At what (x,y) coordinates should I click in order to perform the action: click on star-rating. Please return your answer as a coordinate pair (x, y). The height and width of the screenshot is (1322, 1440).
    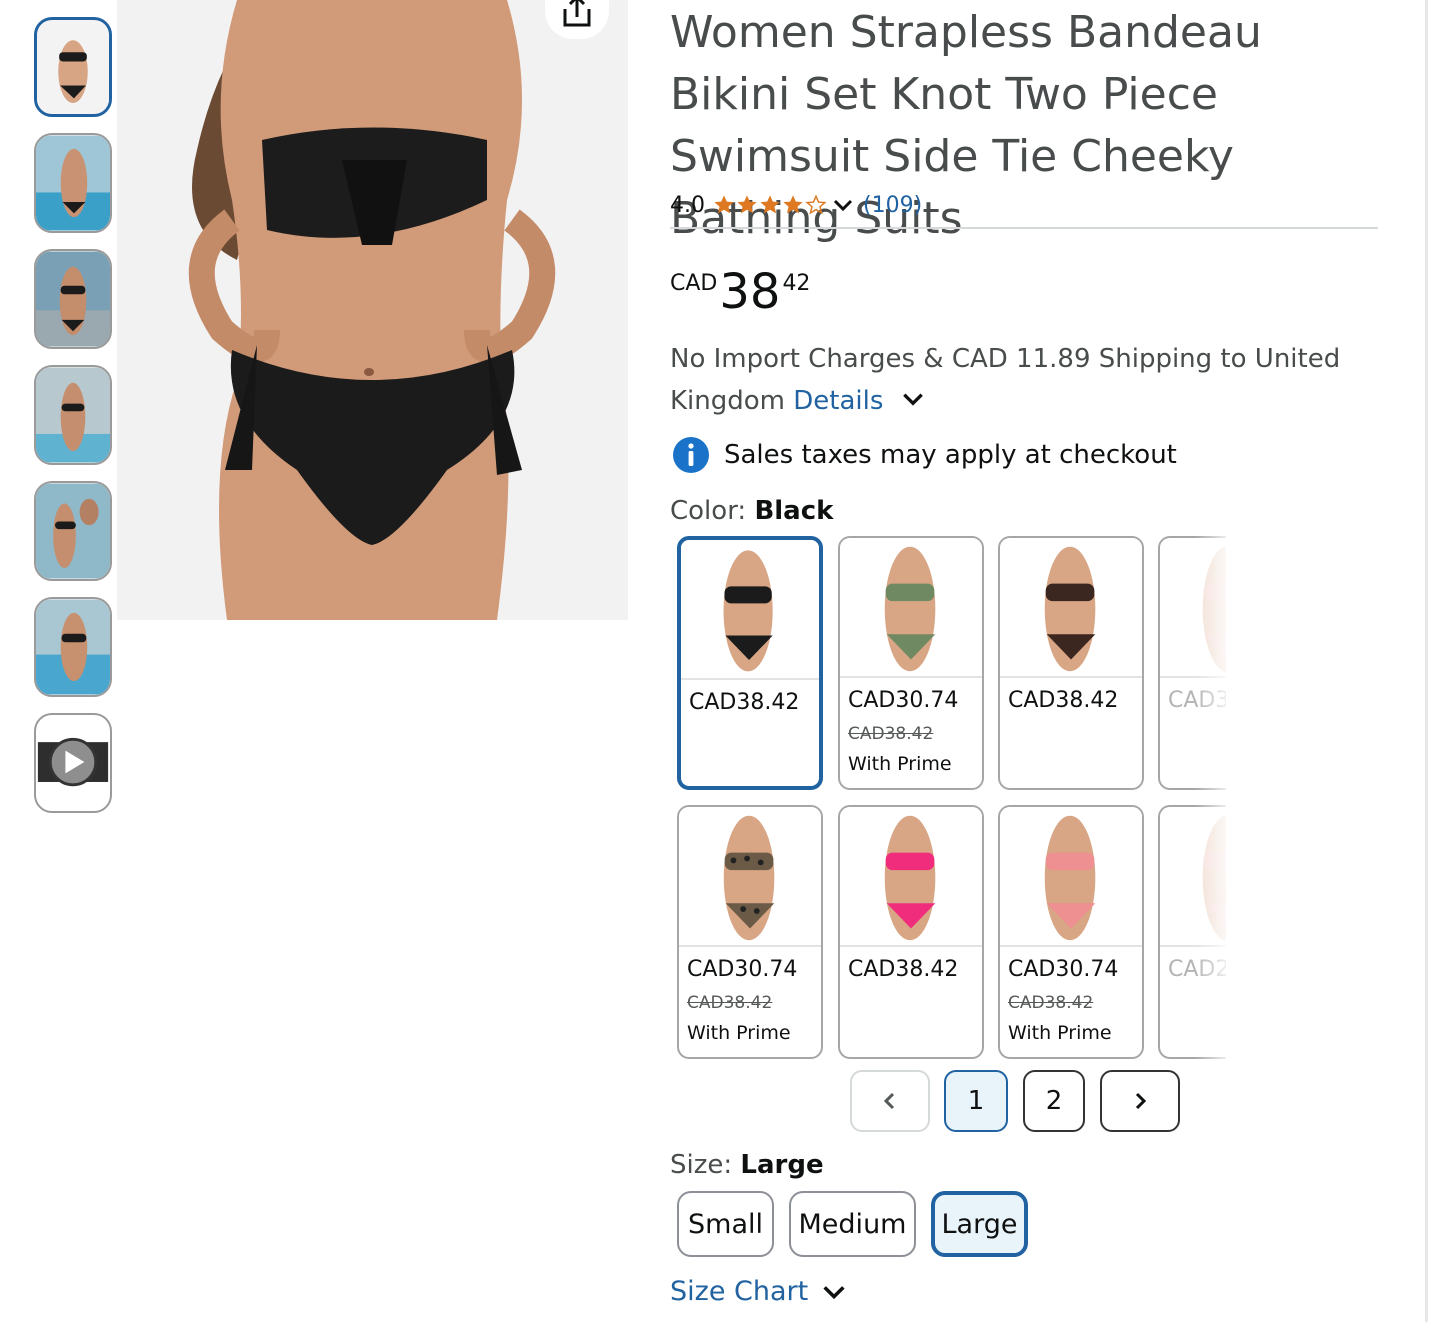
    Looking at the image, I should click on (770, 205).